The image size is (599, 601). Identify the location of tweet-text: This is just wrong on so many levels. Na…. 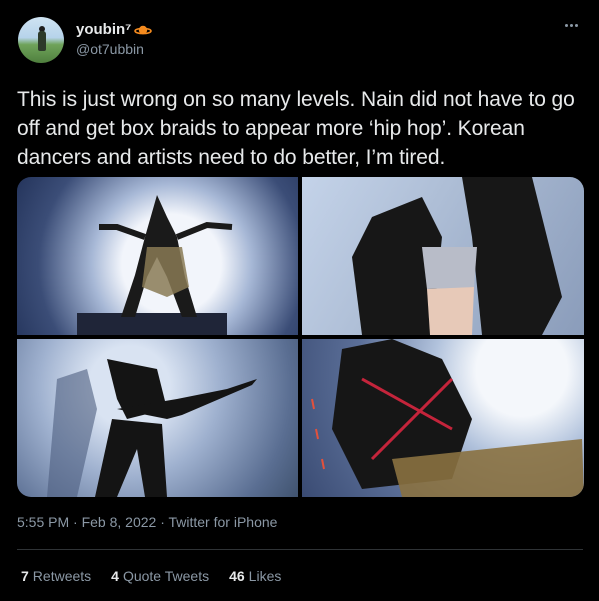
(296, 128).